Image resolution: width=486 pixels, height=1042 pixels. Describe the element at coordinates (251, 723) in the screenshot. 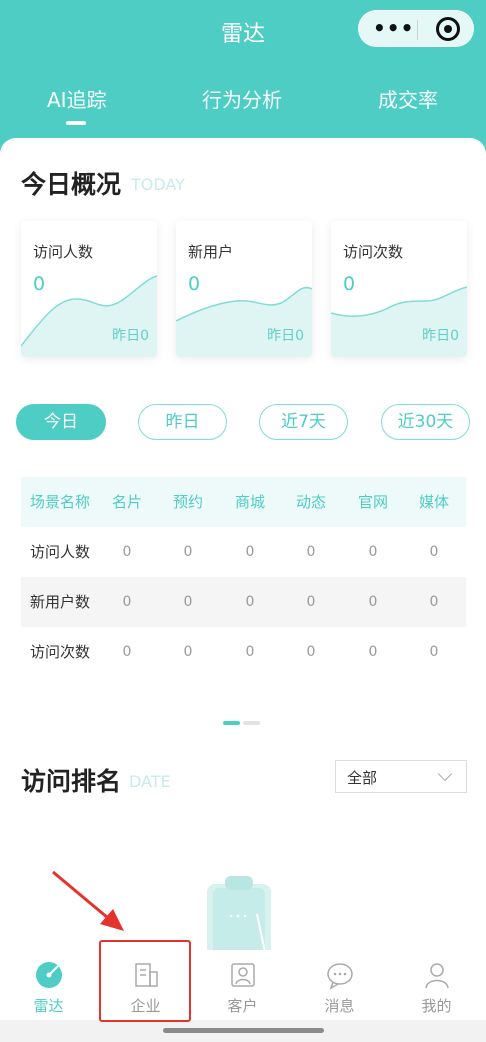

I see `page-indicator-inactive` at that location.